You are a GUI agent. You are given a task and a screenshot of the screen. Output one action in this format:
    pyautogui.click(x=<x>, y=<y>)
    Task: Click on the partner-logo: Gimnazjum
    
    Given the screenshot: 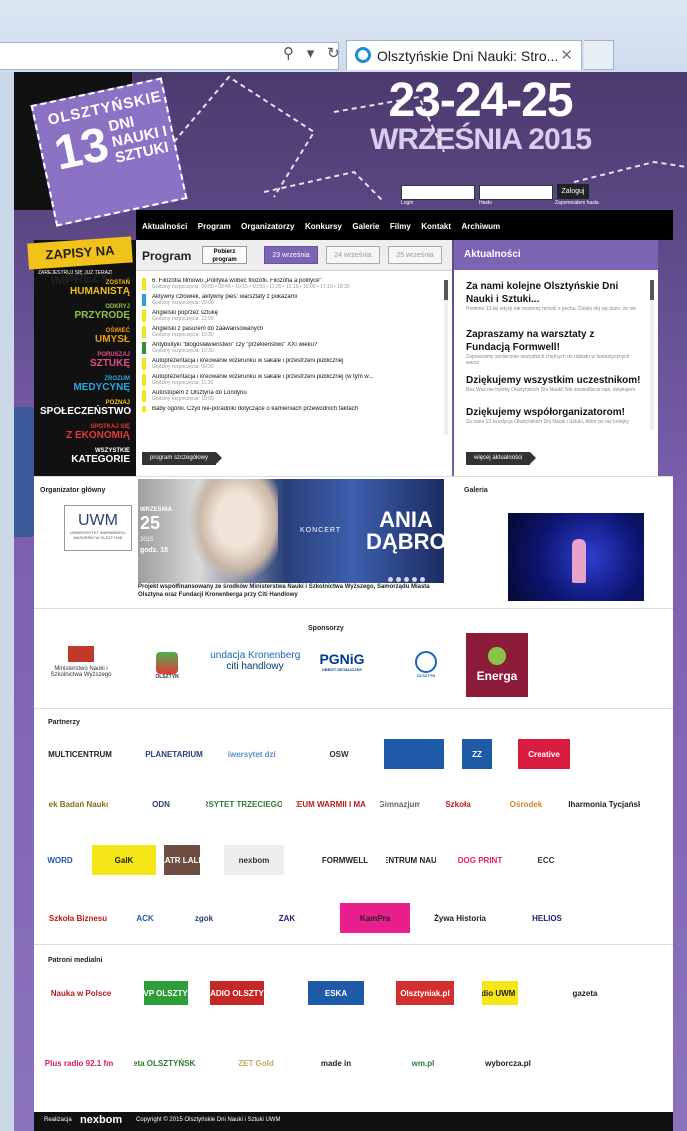 What is the action you would take?
    pyautogui.click(x=400, y=804)
    